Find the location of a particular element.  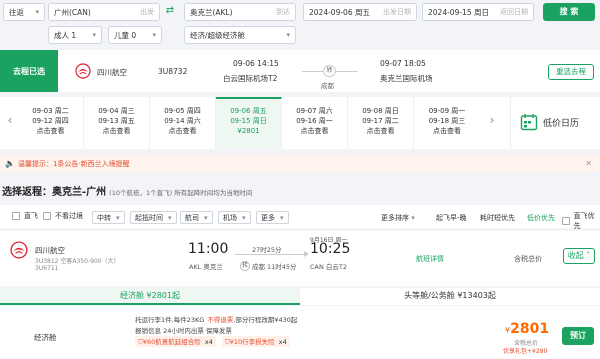

airline-filter-label: 航司 is located at coordinates (192, 217).